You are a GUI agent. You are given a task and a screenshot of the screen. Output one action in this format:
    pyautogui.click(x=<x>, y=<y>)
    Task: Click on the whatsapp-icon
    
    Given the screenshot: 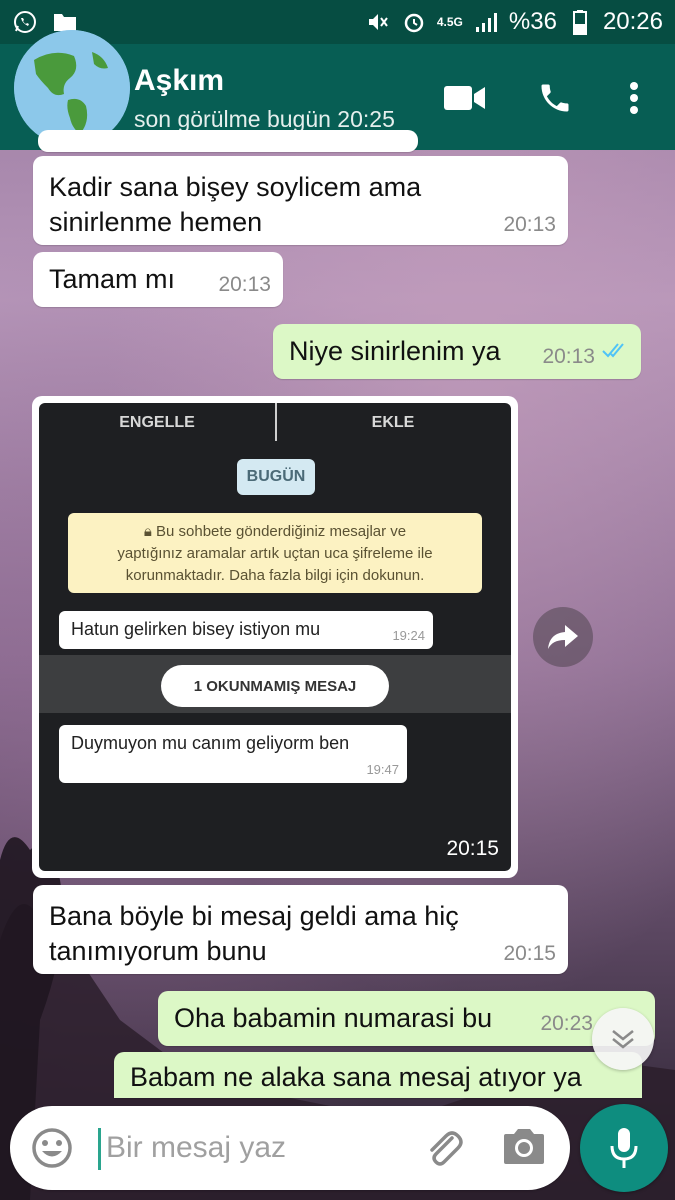 What is the action you would take?
    pyautogui.click(x=25, y=22)
    